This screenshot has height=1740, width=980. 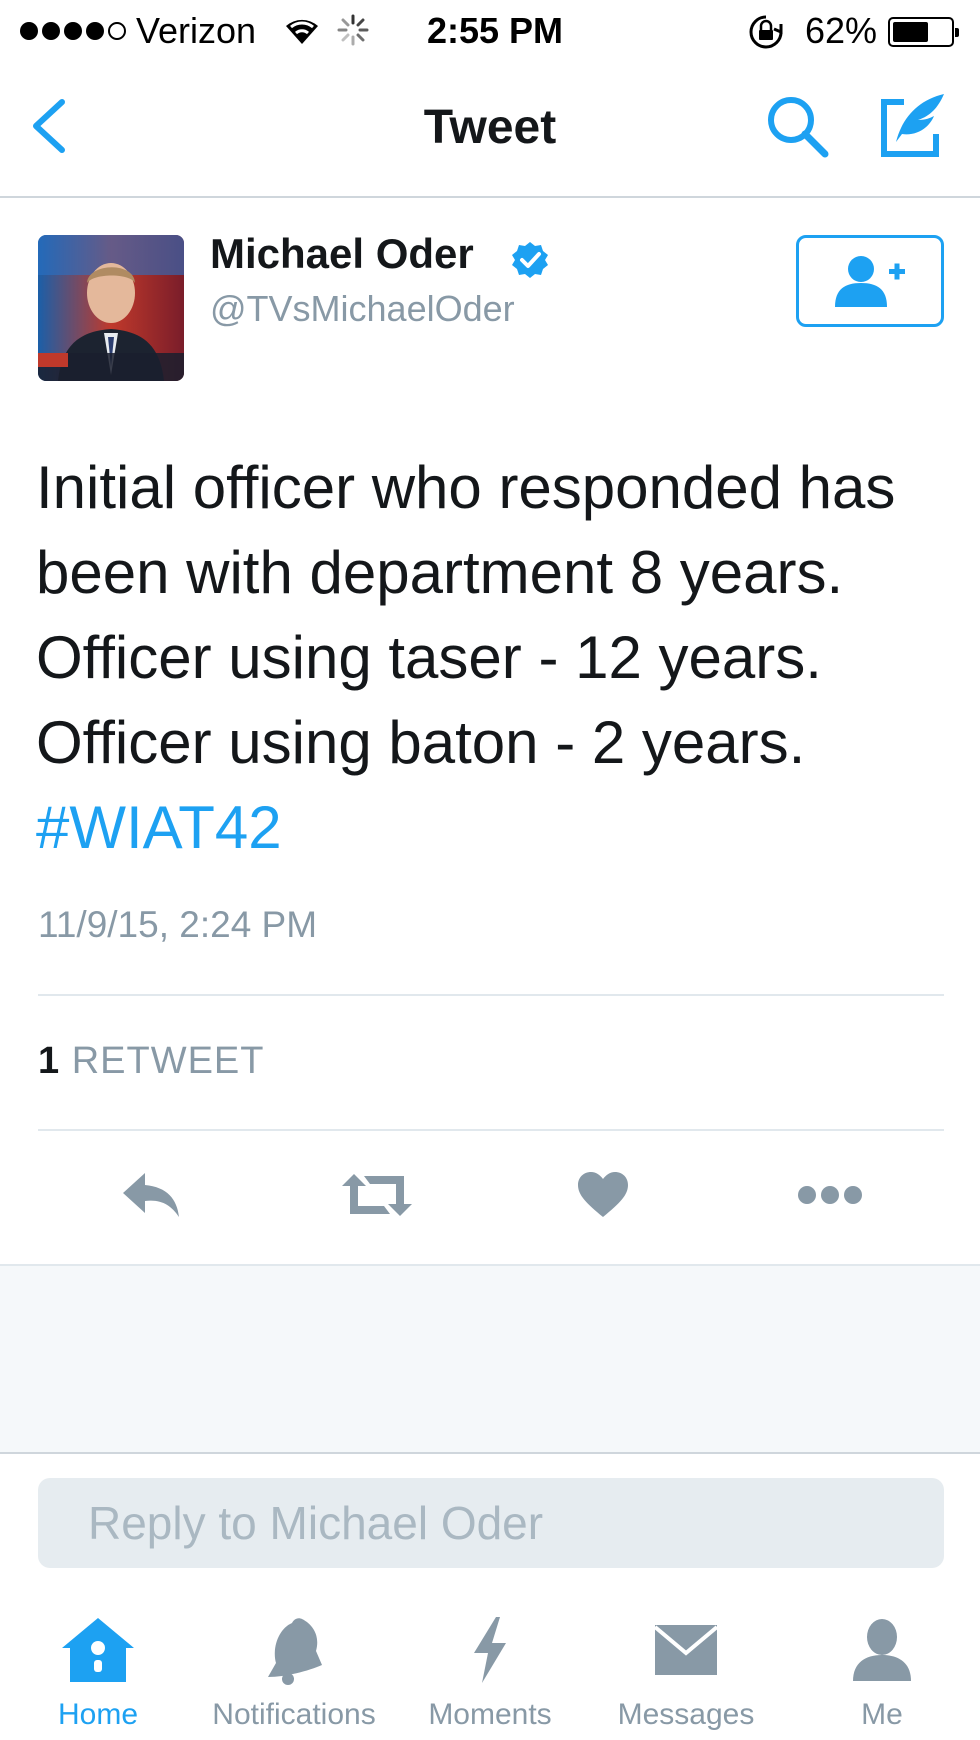 I want to click on rotation-lock-icon, so click(x=766, y=32).